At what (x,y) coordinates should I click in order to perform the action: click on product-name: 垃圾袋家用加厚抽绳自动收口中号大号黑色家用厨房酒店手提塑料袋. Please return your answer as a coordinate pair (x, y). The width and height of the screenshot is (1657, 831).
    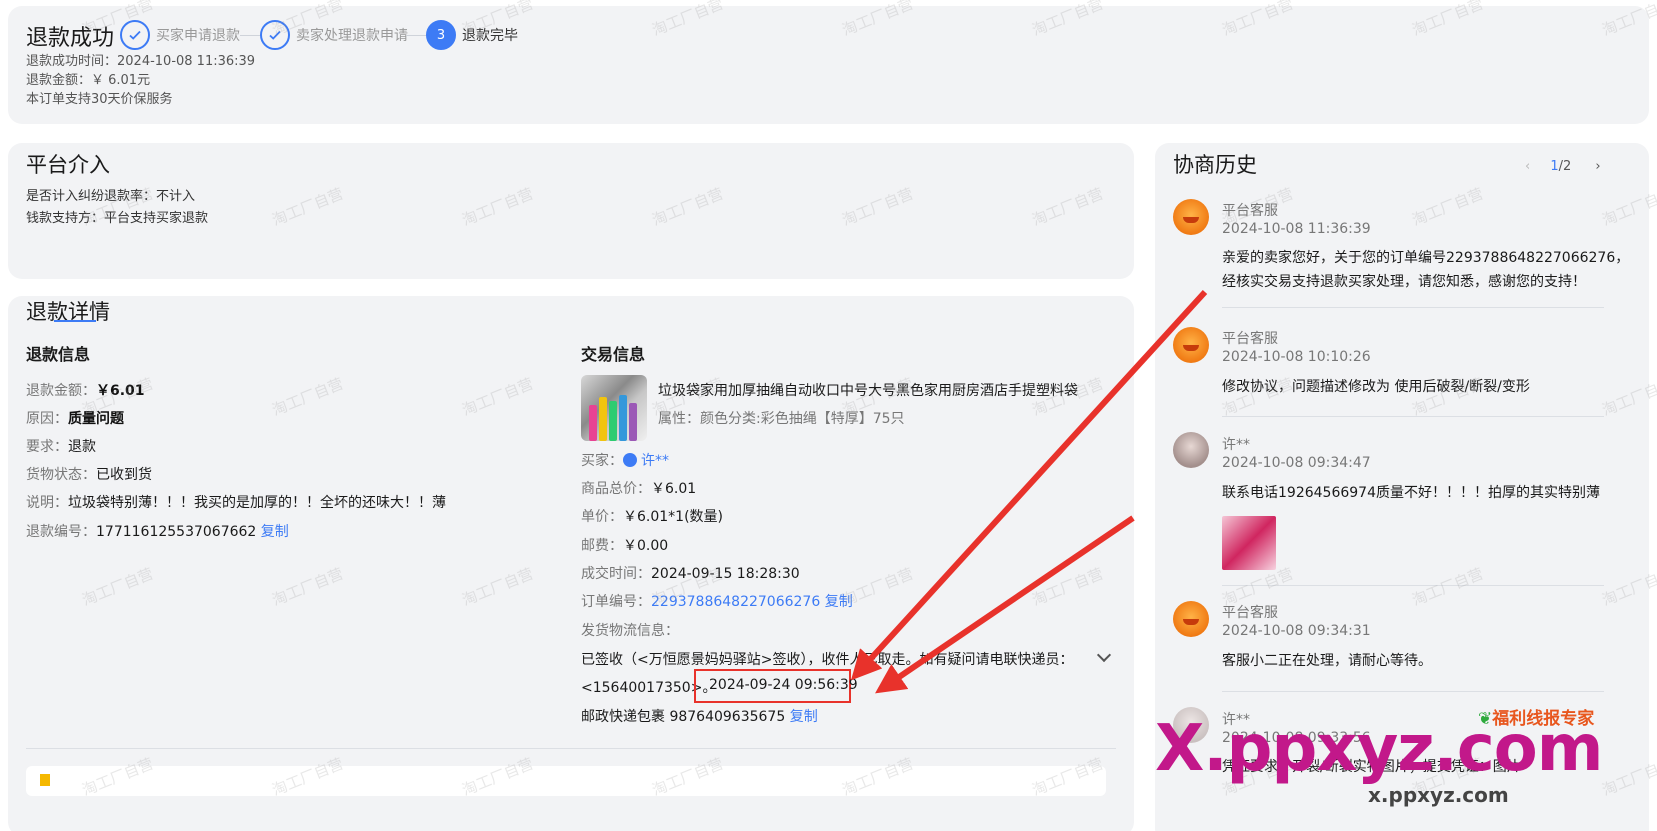
    Looking at the image, I should click on (868, 390).